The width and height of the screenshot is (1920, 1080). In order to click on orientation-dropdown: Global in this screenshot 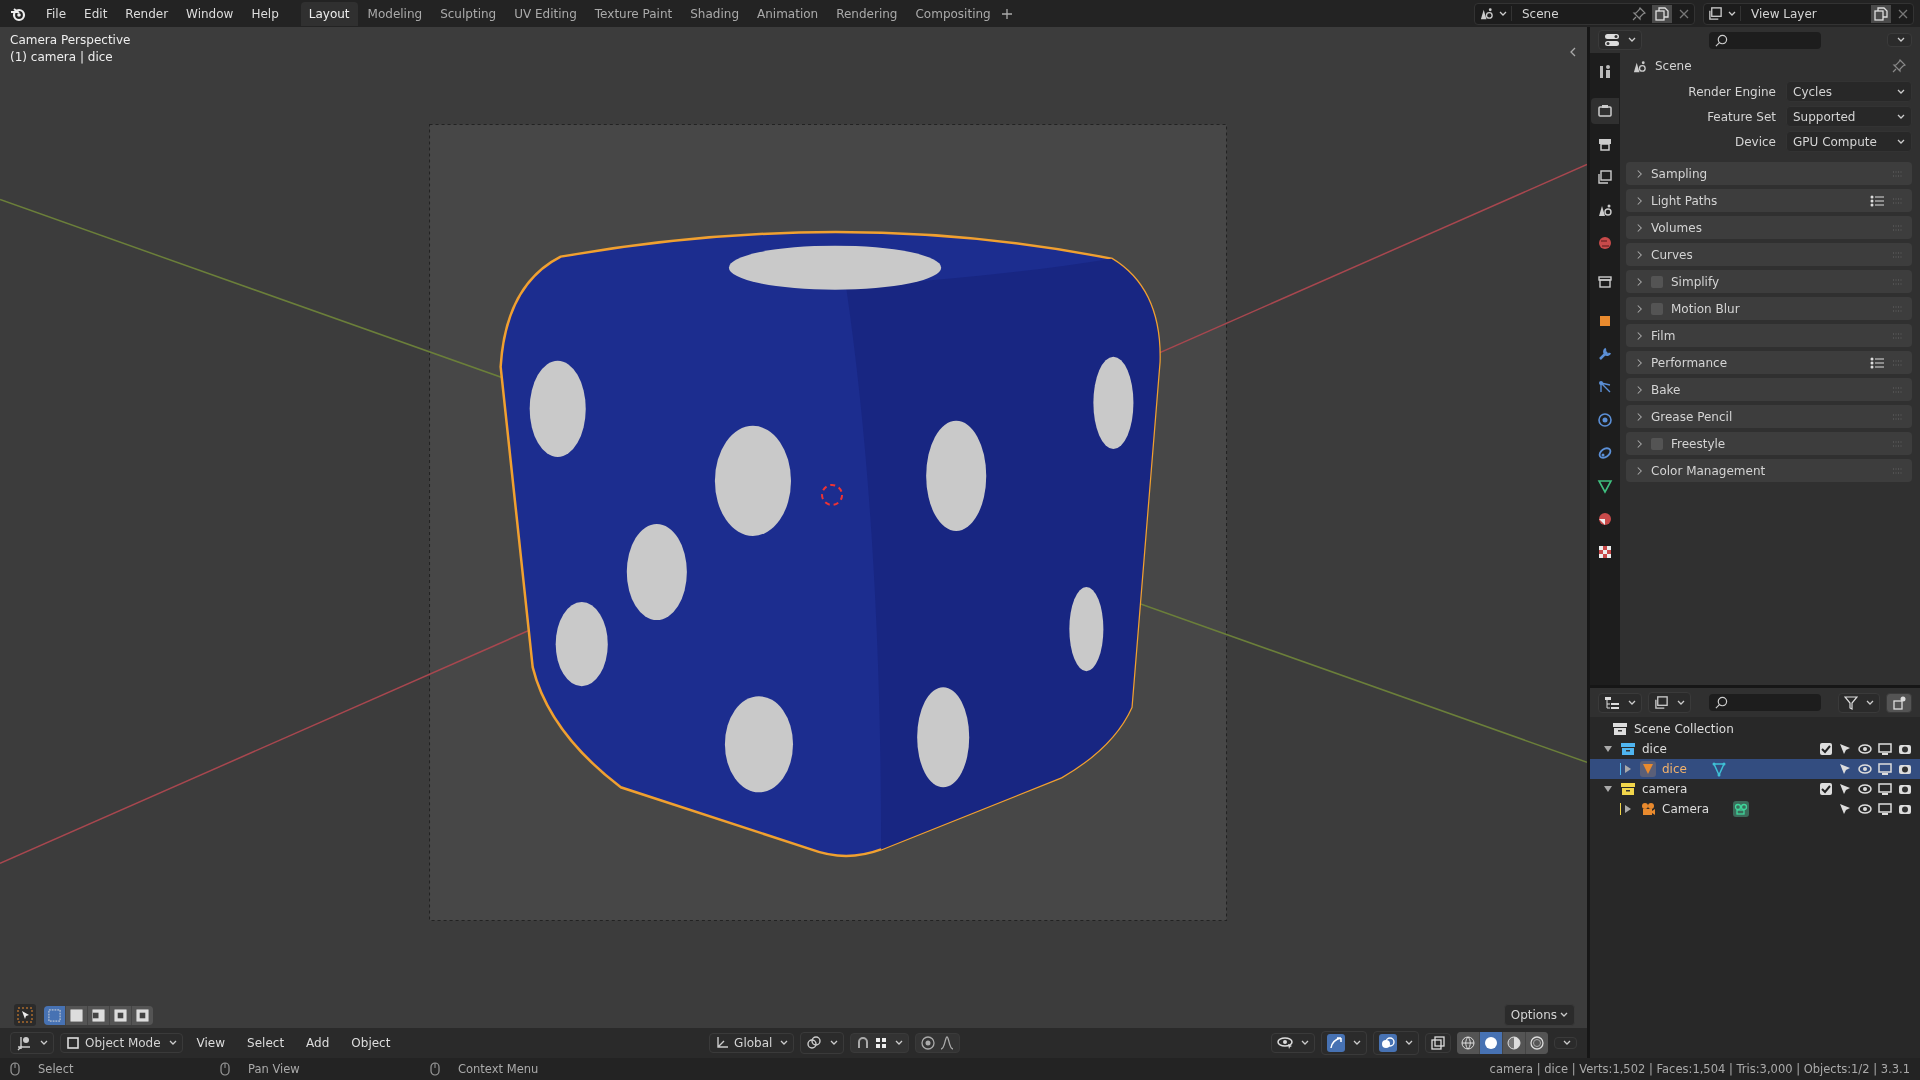, I will do `click(752, 1043)`.